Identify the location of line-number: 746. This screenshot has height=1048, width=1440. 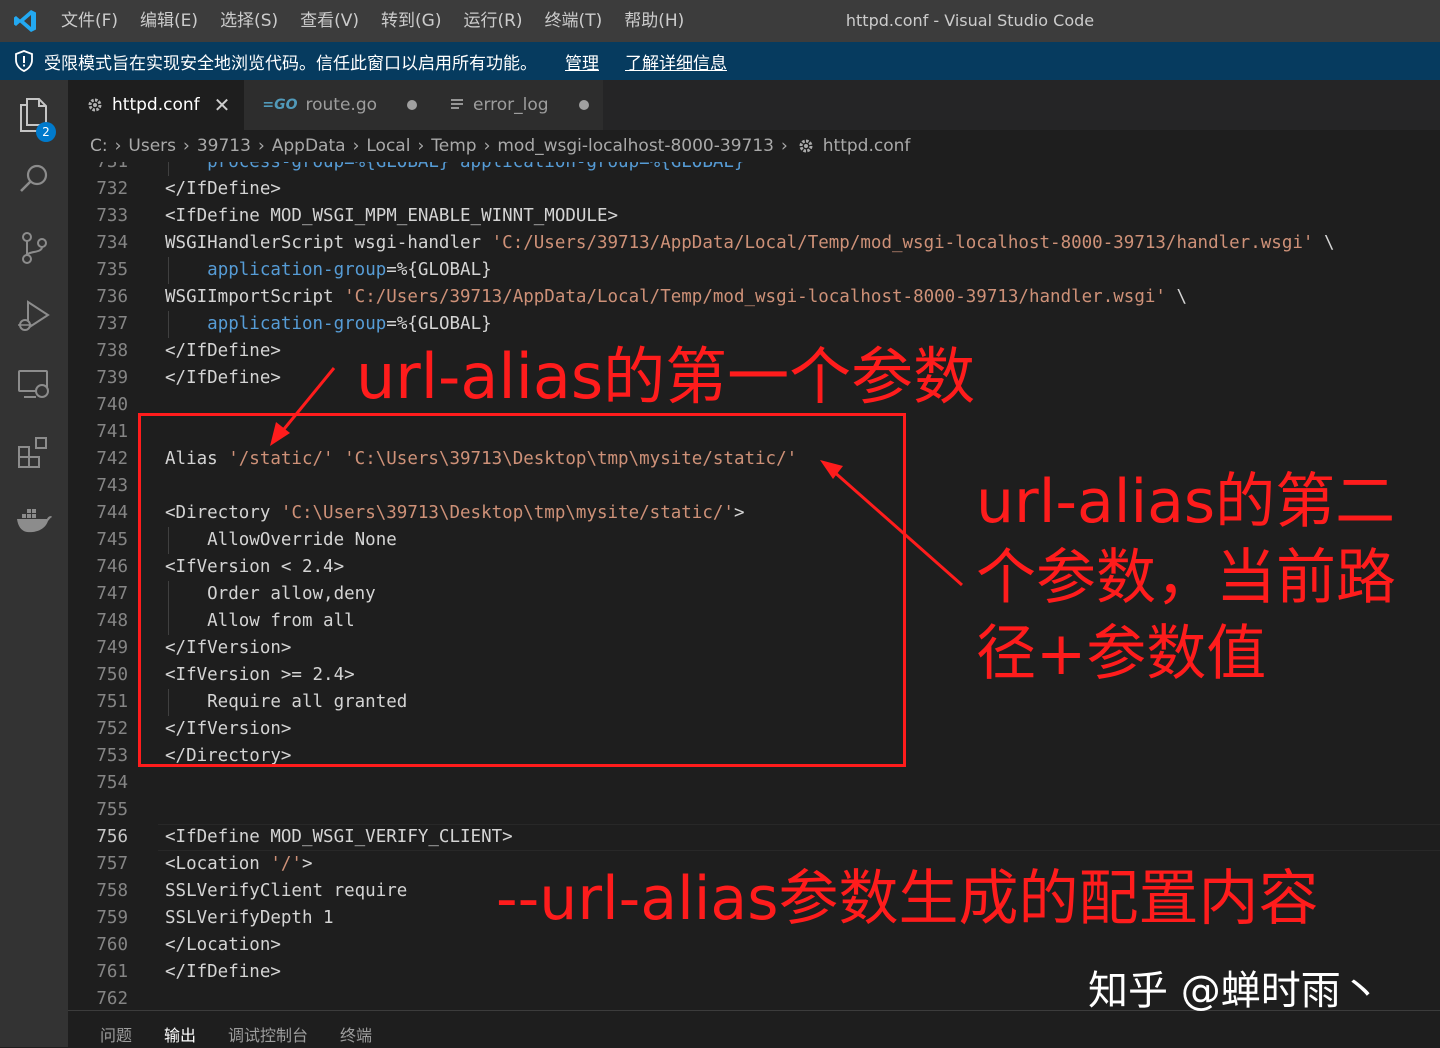
(112, 567).